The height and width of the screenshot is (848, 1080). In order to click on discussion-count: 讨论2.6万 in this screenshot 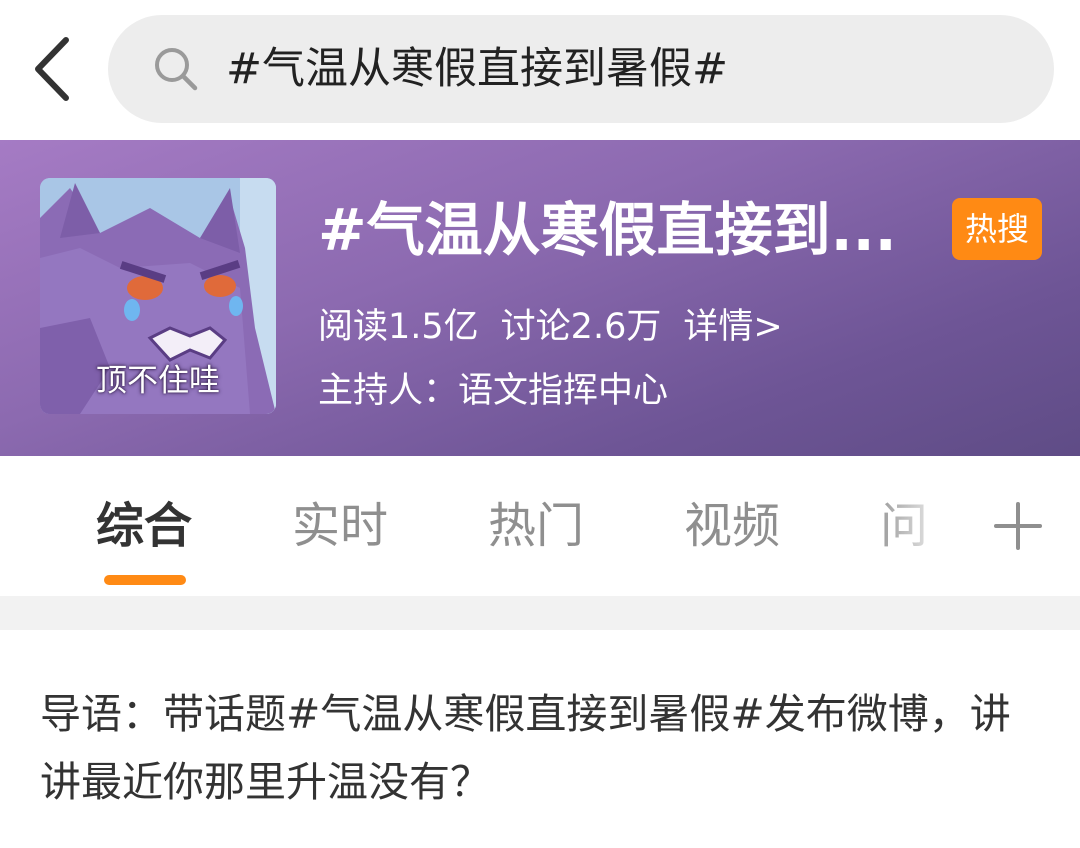, I will do `click(581, 327)`.